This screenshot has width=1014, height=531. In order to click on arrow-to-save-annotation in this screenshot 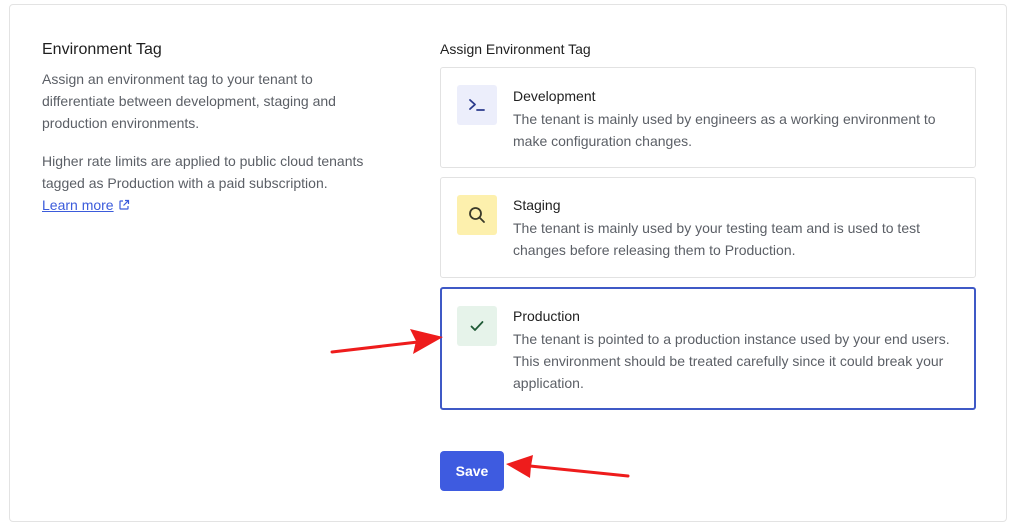, I will do `click(568, 466)`.